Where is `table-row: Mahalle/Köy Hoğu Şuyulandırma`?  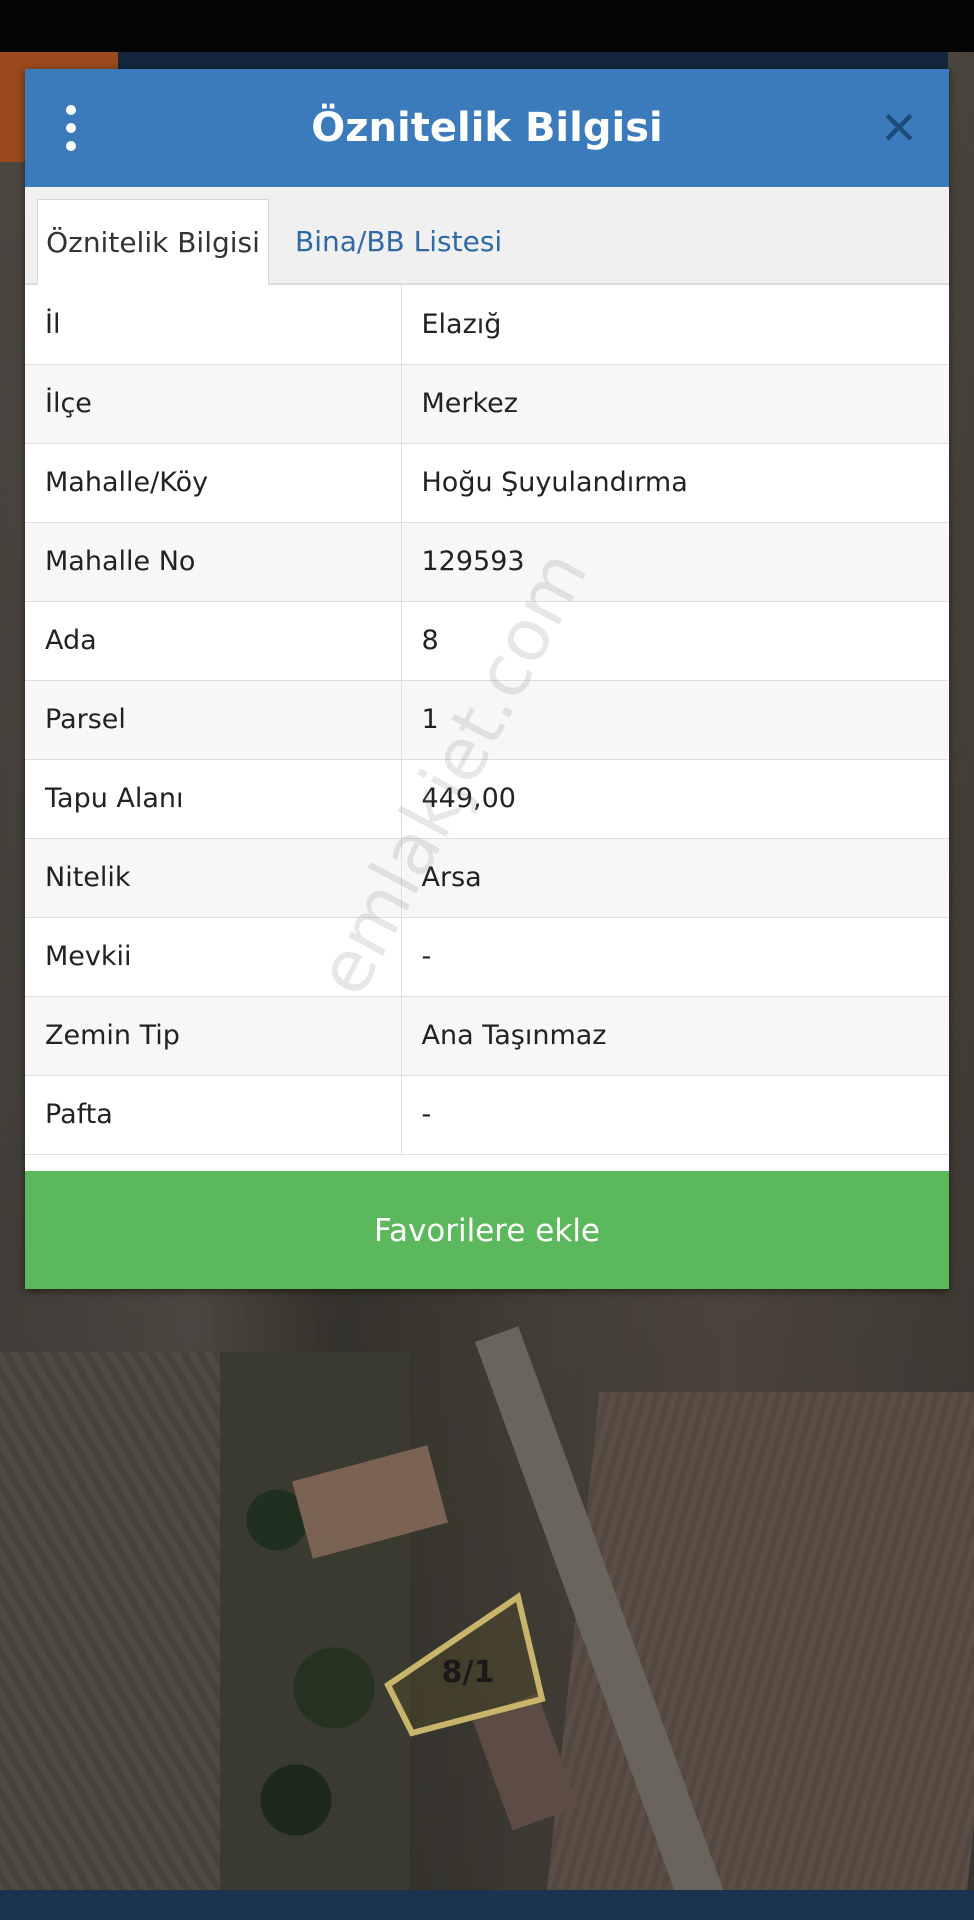 table-row: Mahalle/Köy Hoğu Şuyulandırma is located at coordinates (487, 483).